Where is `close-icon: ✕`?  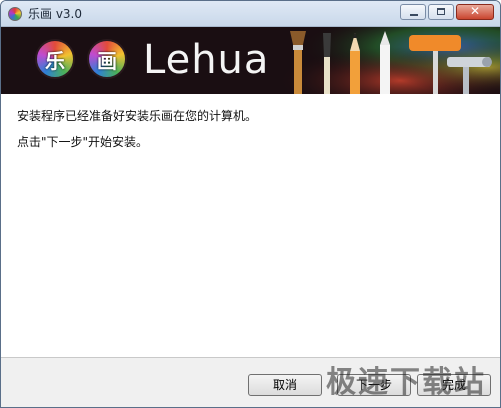
close-icon: ✕ is located at coordinates (475, 11).